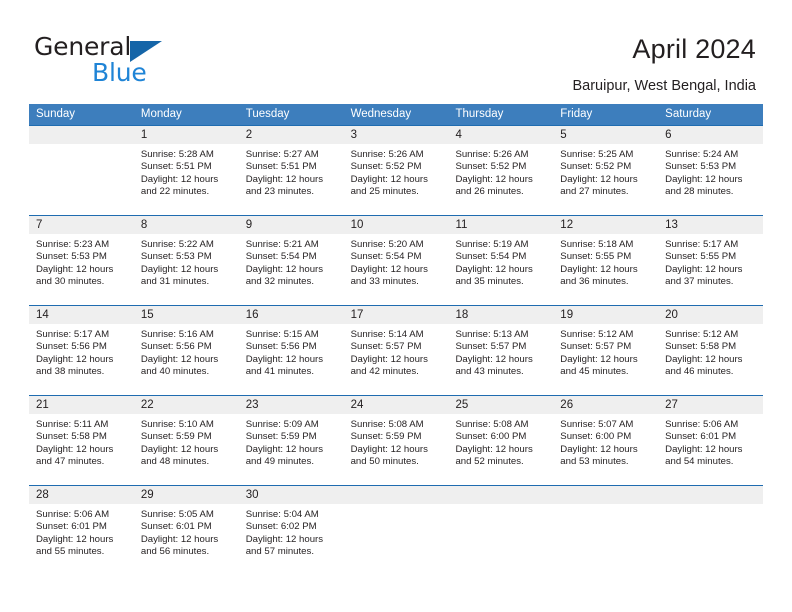 This screenshot has width=792, height=612. What do you see at coordinates (710, 315) in the screenshot?
I see `day-number: 20` at bounding box center [710, 315].